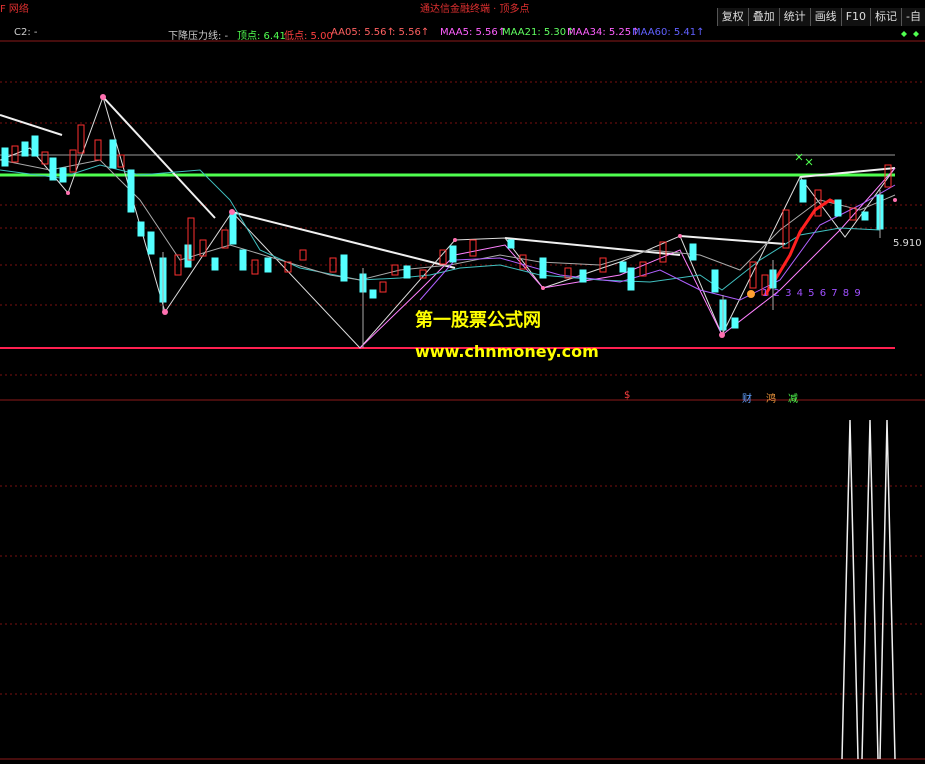  Describe the element at coordinates (538, 32) in the screenshot. I see `legend-maa21: MAA21: 5.30↑` at that location.